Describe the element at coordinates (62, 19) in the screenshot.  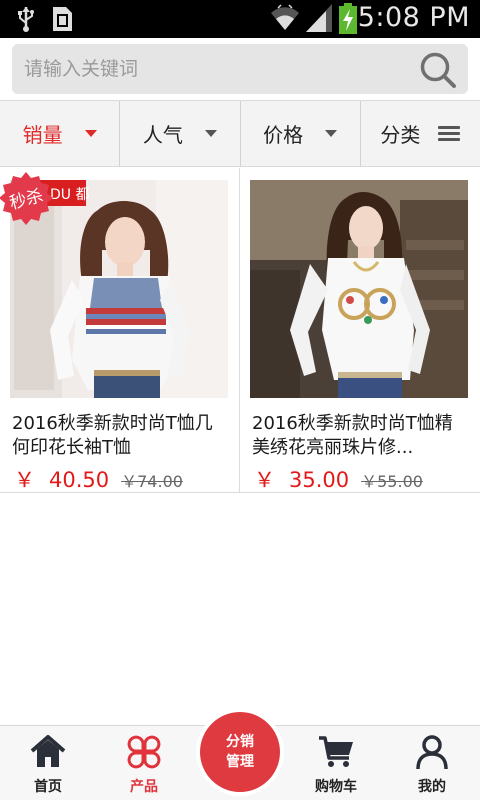
I see `sim-icon` at that location.